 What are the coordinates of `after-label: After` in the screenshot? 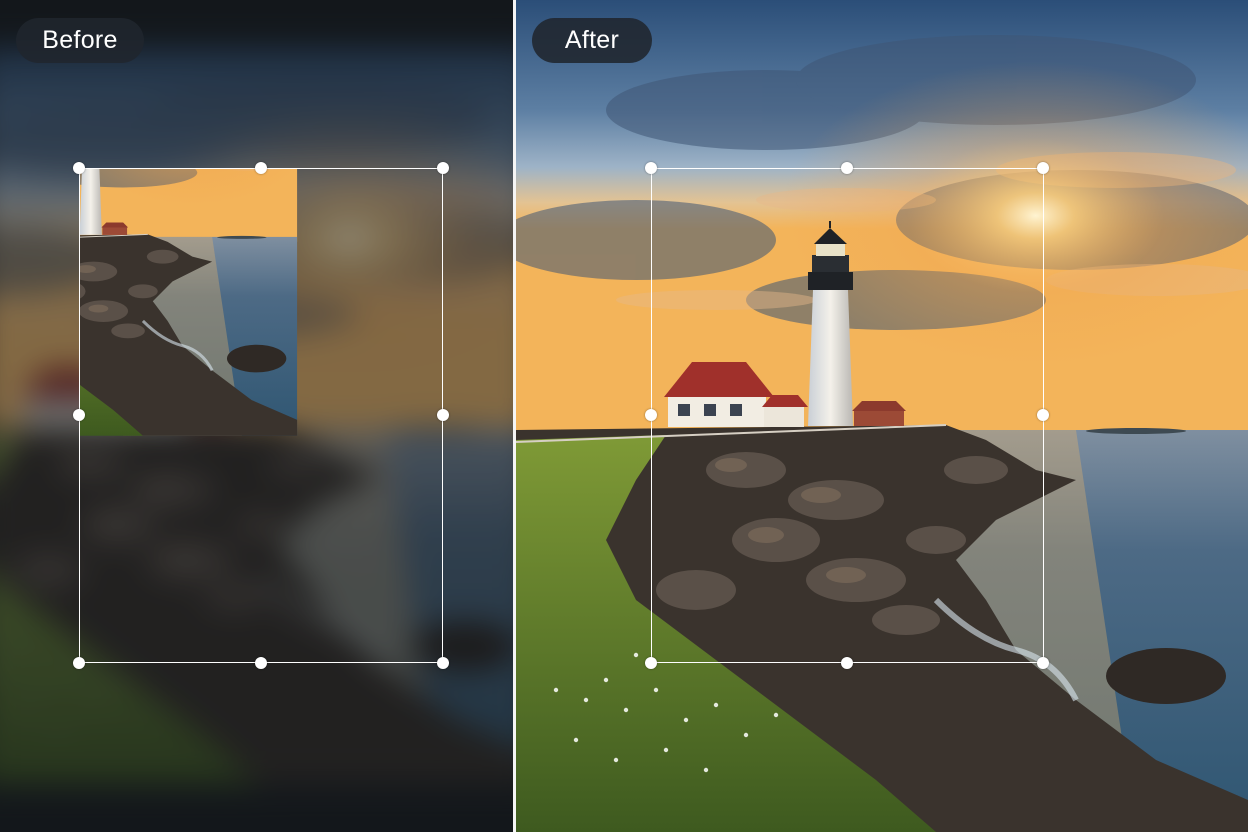 It's located at (592, 40).